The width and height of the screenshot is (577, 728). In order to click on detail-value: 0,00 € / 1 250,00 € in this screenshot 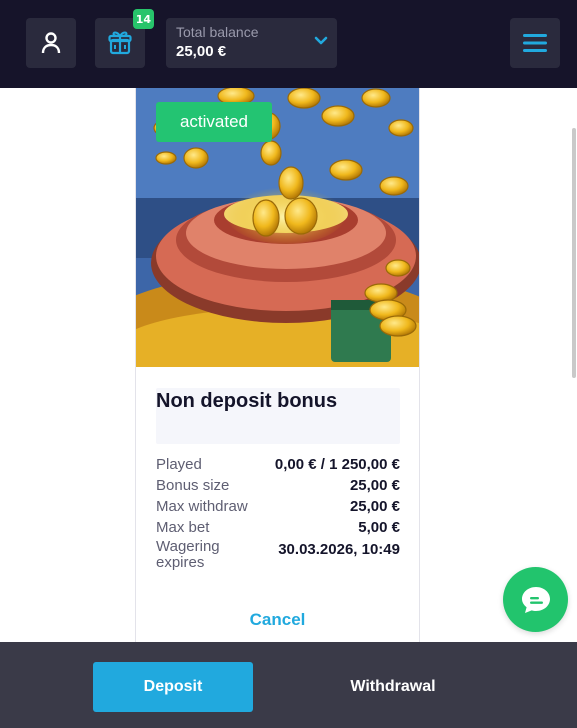, I will do `click(337, 464)`.